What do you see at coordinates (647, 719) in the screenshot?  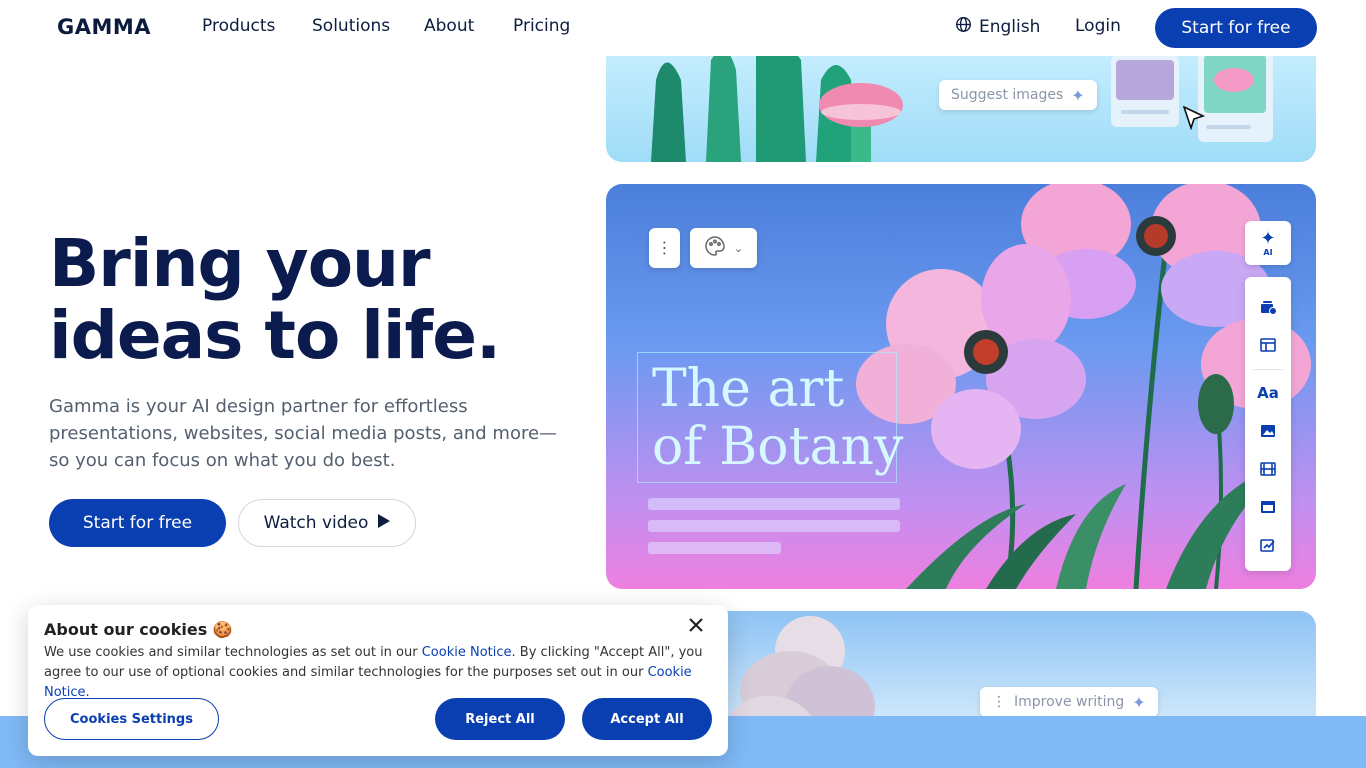 I see `accept-all-button: Accept All` at bounding box center [647, 719].